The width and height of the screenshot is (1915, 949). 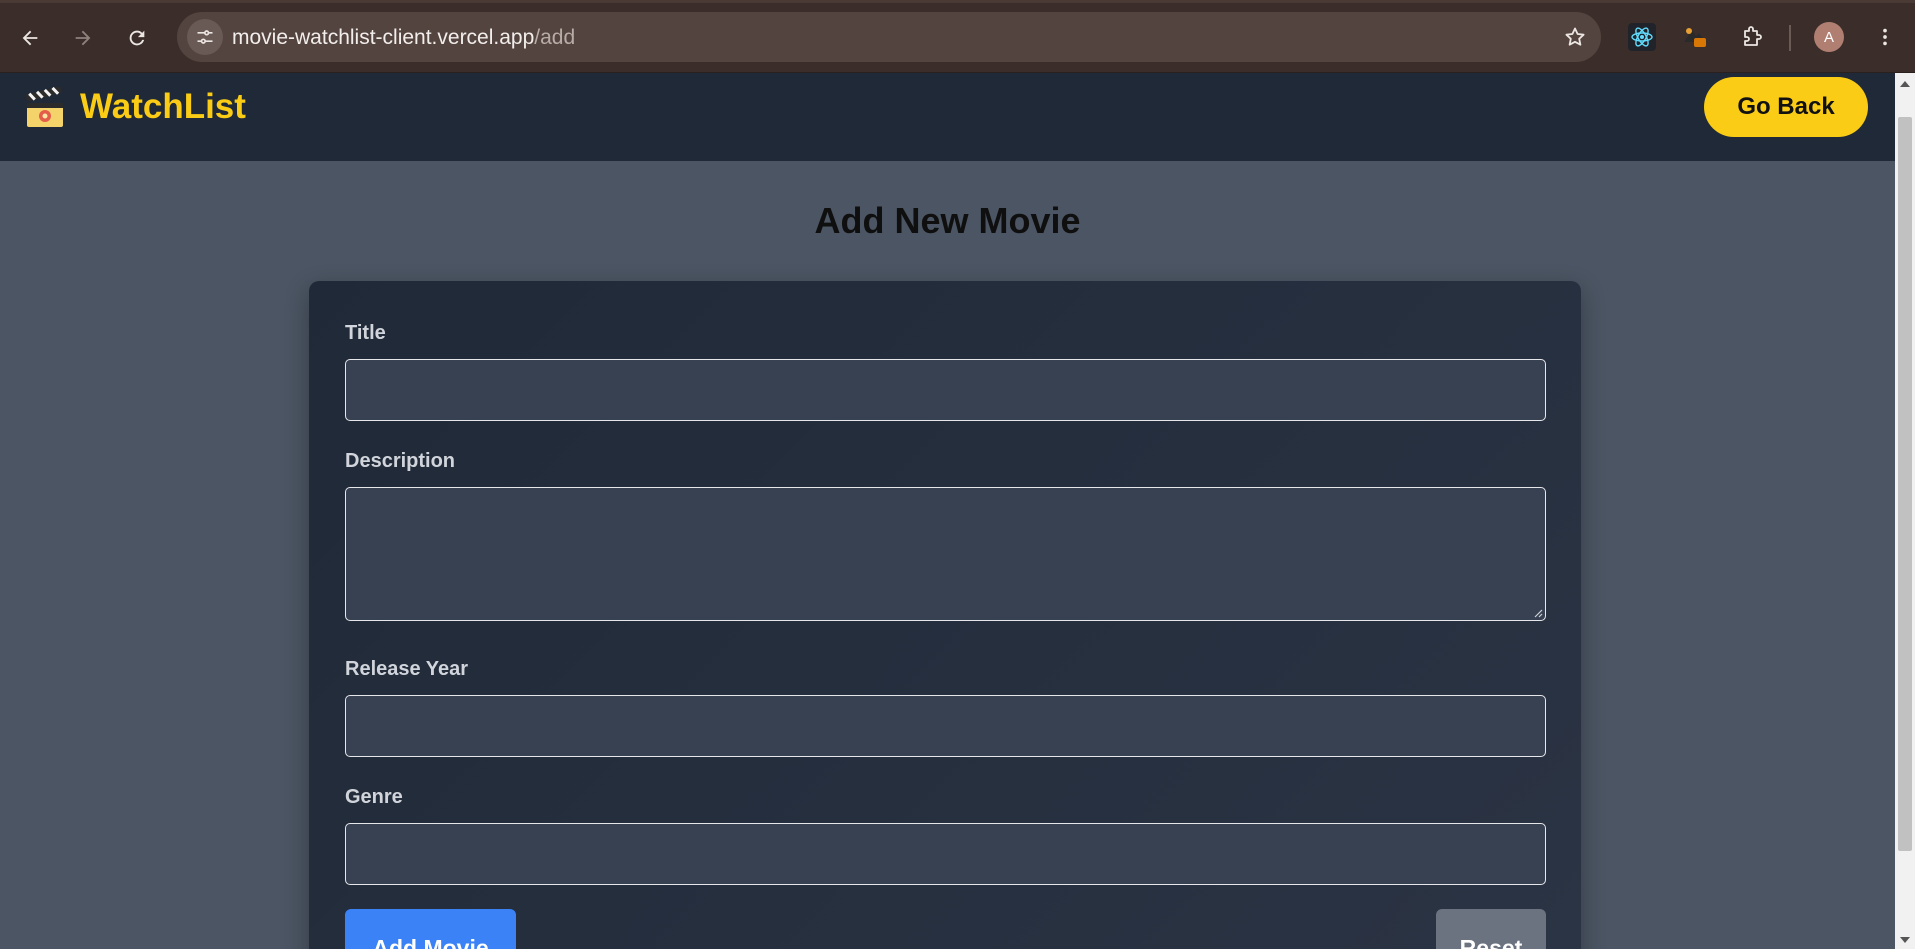 What do you see at coordinates (1575, 36) in the screenshot?
I see `star-icon` at bounding box center [1575, 36].